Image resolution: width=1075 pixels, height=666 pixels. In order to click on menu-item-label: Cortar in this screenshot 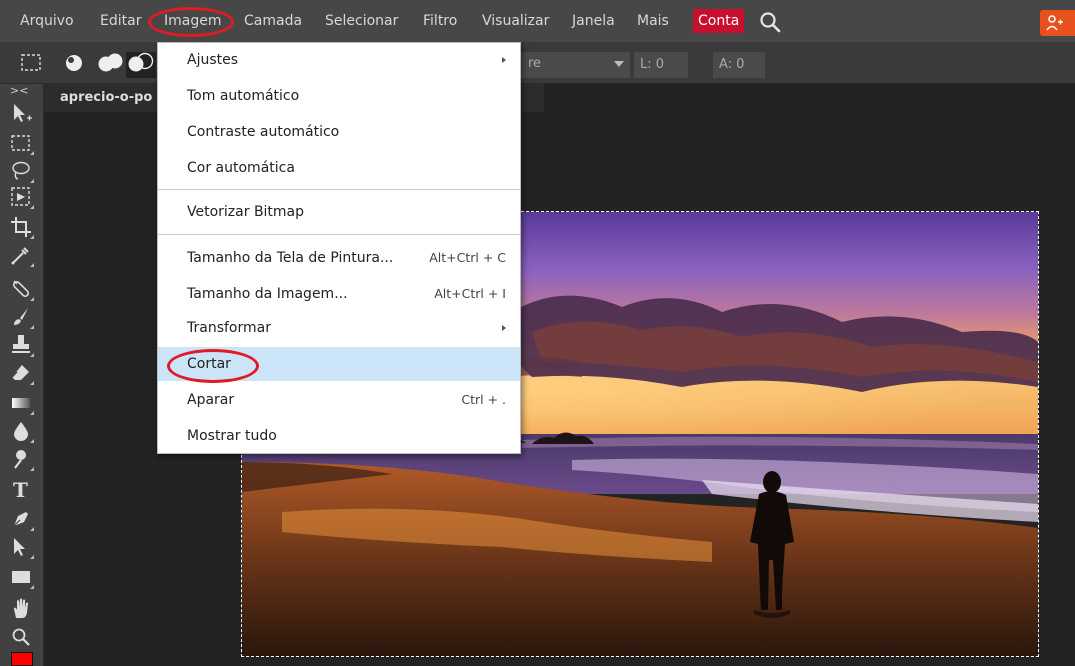, I will do `click(209, 364)`.